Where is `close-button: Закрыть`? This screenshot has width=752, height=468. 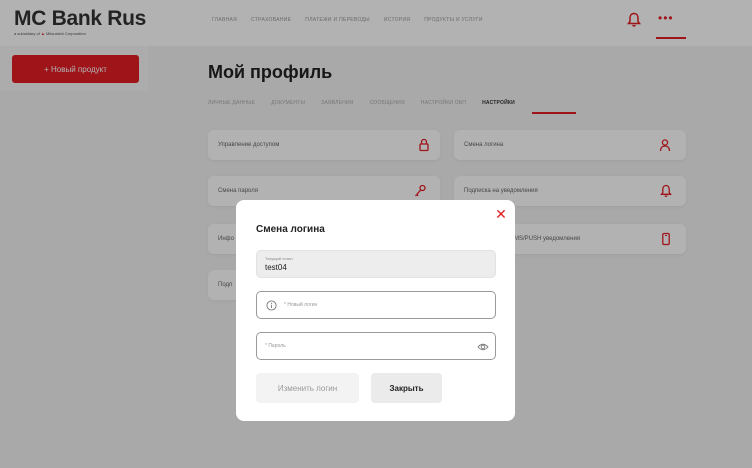
close-button: Закрыть is located at coordinates (406, 388).